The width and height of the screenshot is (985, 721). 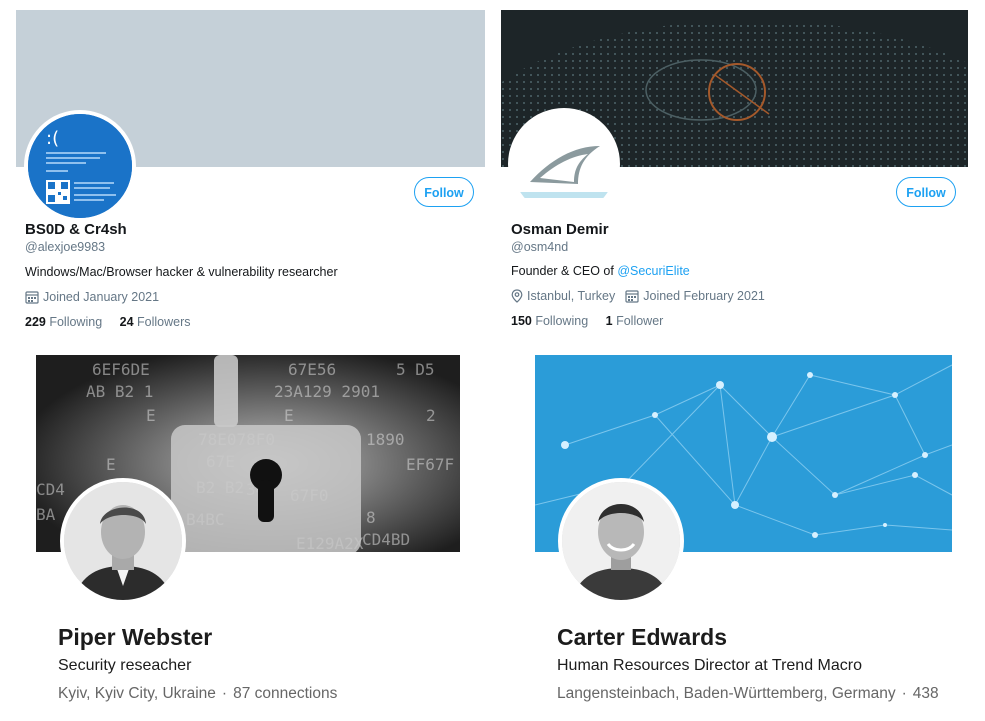 What do you see at coordinates (135, 637) in the screenshot?
I see `profile-name: Piper Webster` at bounding box center [135, 637].